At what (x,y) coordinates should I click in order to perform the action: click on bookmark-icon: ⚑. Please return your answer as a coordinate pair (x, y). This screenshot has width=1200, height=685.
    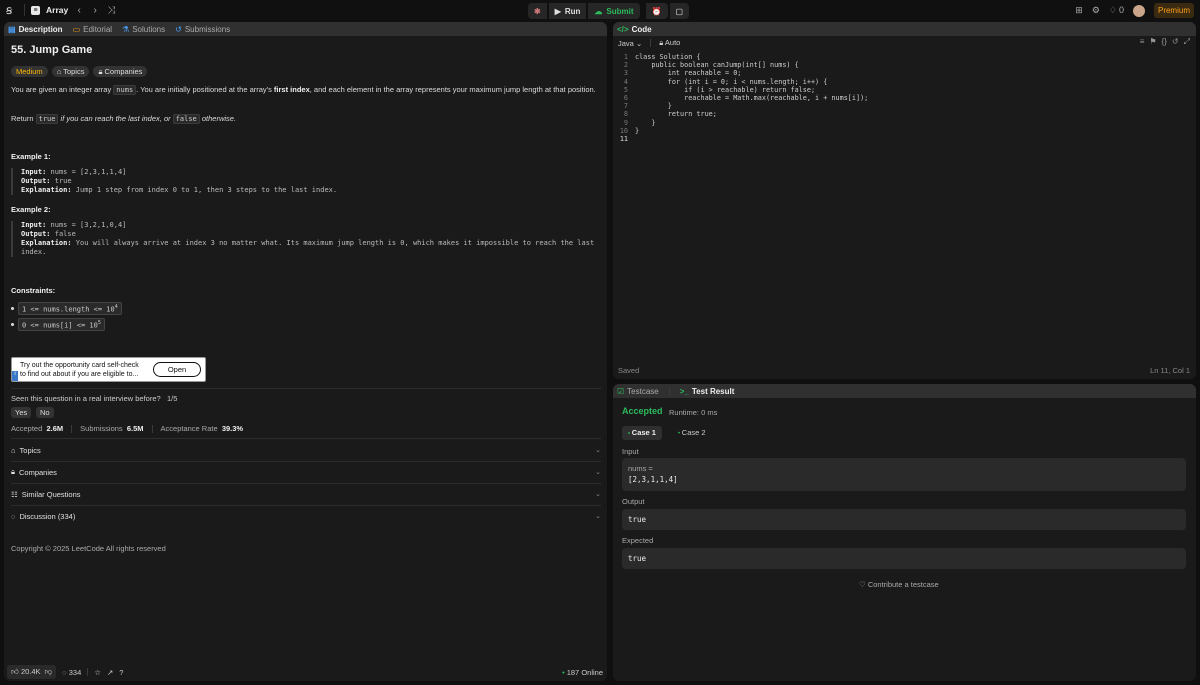
    Looking at the image, I should click on (1152, 42).